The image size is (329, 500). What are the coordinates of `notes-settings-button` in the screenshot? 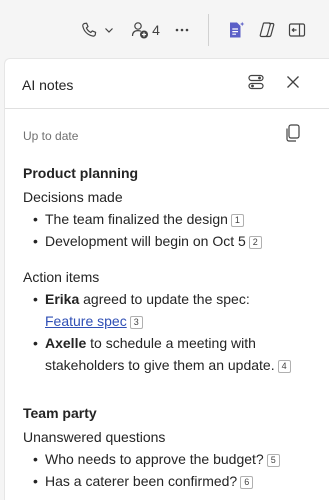 It's located at (256, 84).